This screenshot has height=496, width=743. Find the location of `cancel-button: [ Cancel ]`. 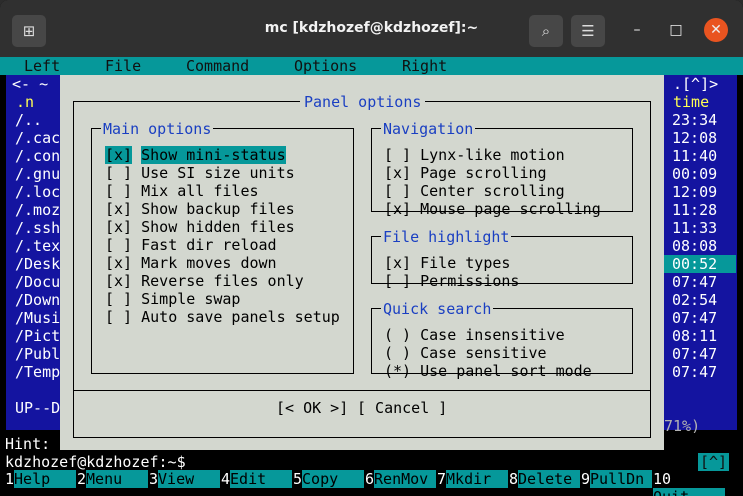

cancel-button: [ Cancel ] is located at coordinates (402, 408).